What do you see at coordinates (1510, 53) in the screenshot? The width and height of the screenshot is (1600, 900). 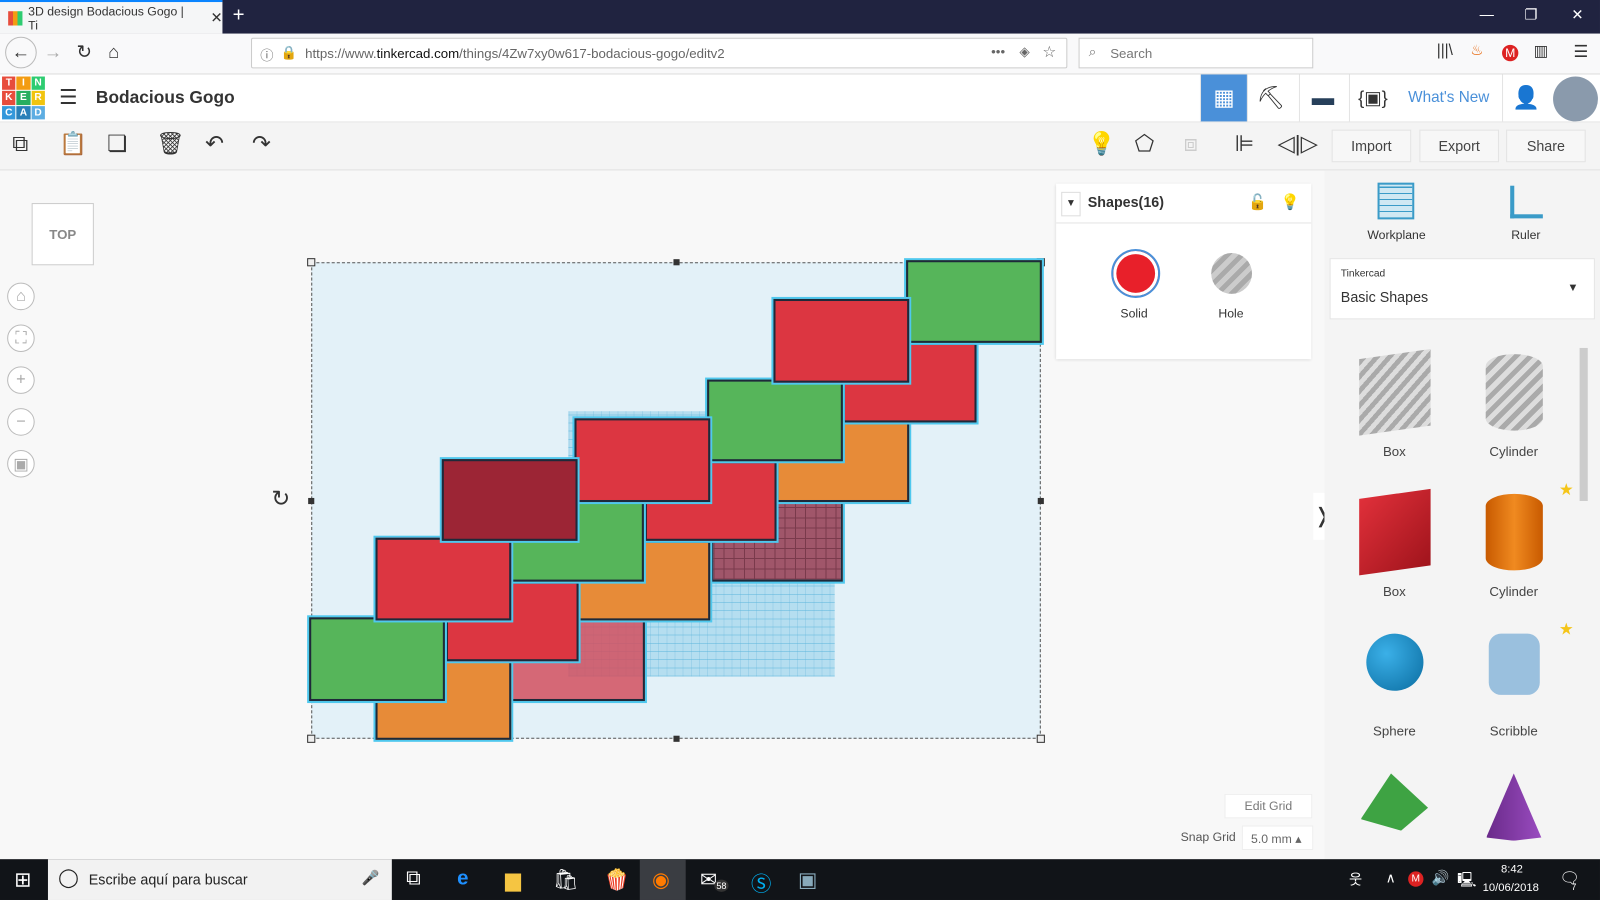 I see `gmail-extension-icon: M` at bounding box center [1510, 53].